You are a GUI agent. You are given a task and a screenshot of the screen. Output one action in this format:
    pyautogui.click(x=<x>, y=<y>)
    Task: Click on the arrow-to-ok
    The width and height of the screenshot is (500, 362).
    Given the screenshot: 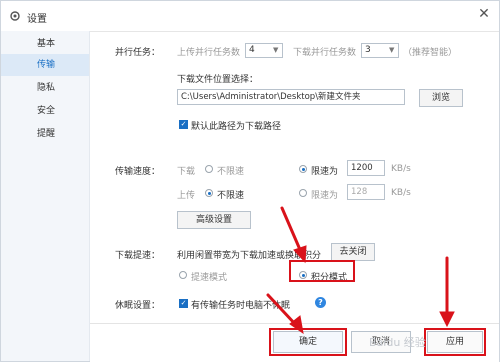 What is the action you would take?
    pyautogui.click(x=282, y=310)
    